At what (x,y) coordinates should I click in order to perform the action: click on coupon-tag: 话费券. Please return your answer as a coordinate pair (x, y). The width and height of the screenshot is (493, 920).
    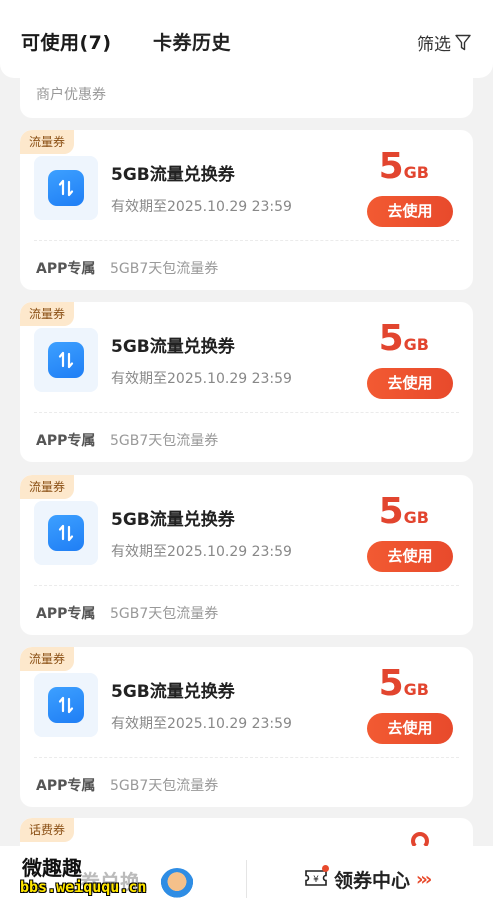
    Looking at the image, I should click on (47, 830).